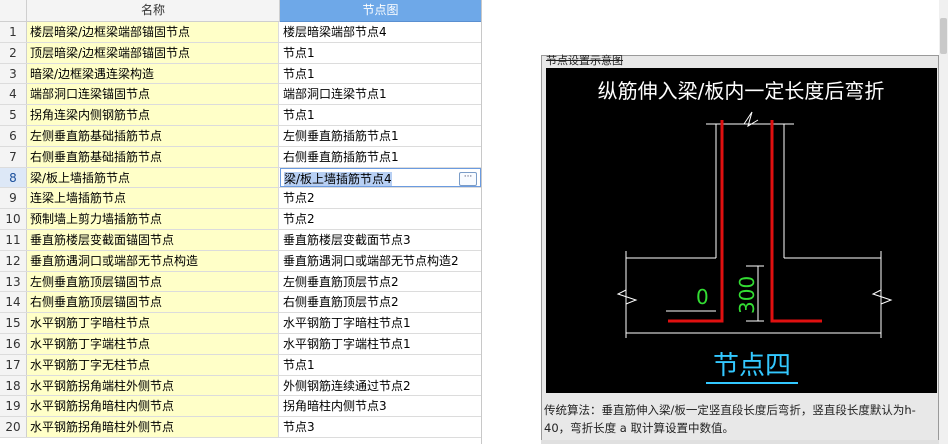 The height and width of the screenshot is (444, 948). I want to click on cell-name: 连梁上墙插筋节点, so click(153, 198).